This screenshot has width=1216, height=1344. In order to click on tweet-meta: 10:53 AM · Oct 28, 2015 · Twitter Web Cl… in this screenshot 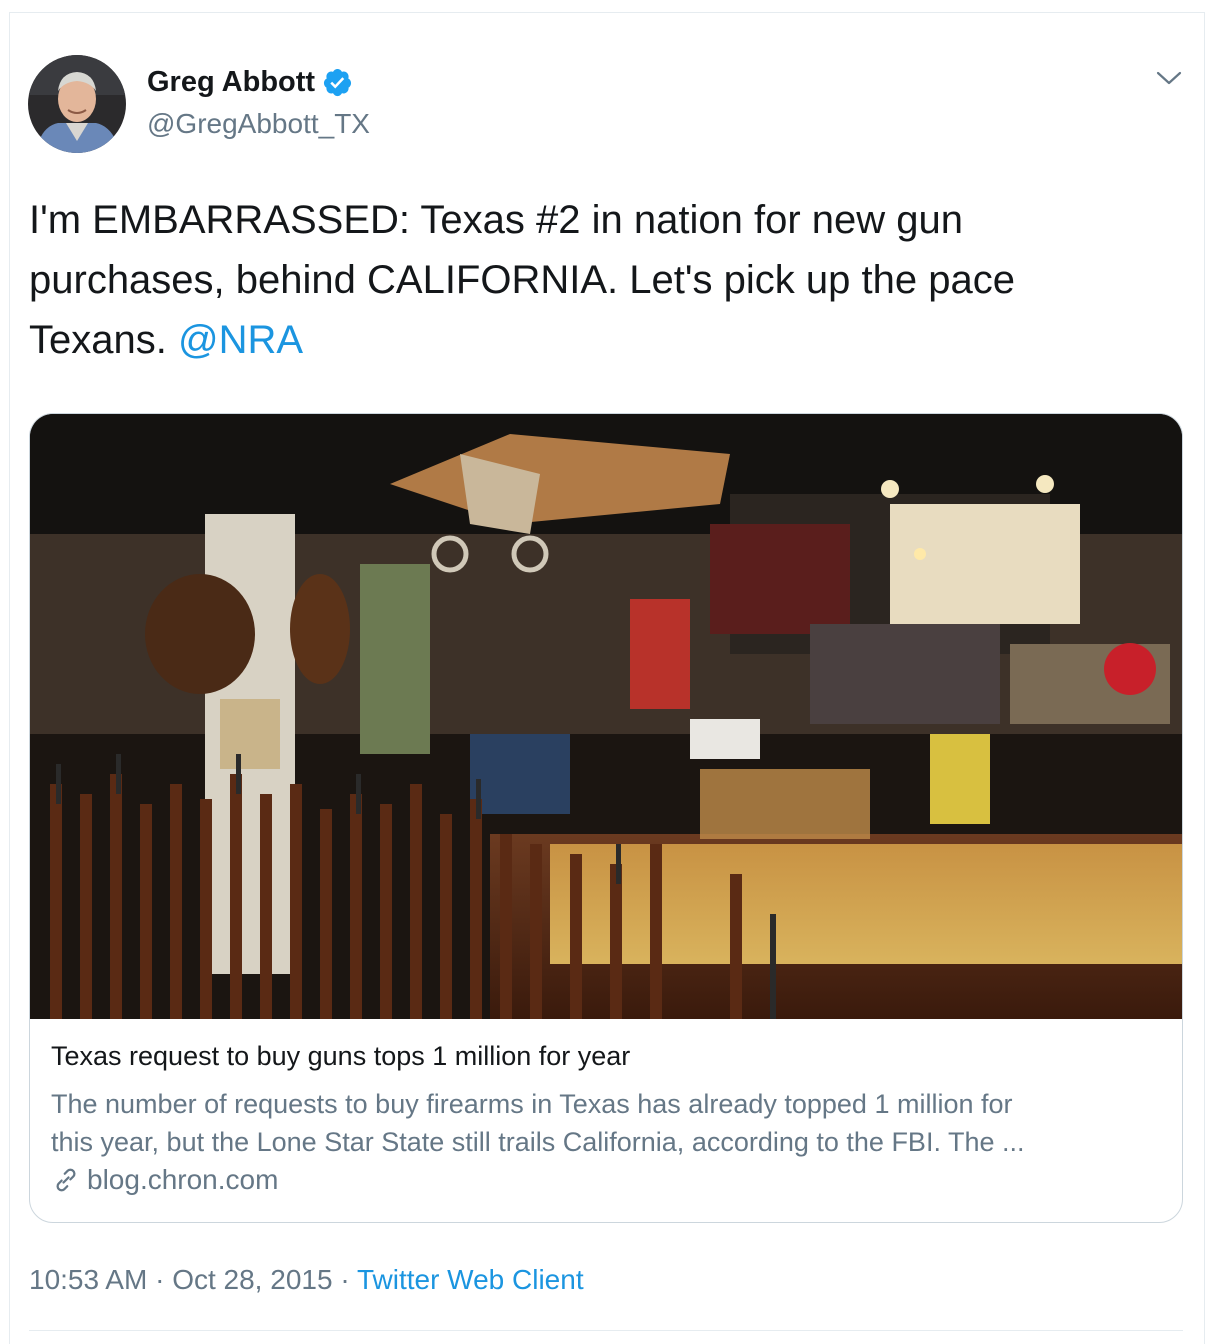, I will do `click(306, 1280)`.